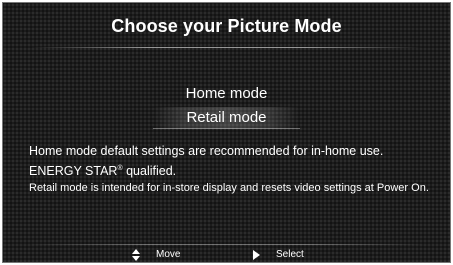 The height and width of the screenshot is (265, 453). I want to click on move-label: Move, so click(168, 254).